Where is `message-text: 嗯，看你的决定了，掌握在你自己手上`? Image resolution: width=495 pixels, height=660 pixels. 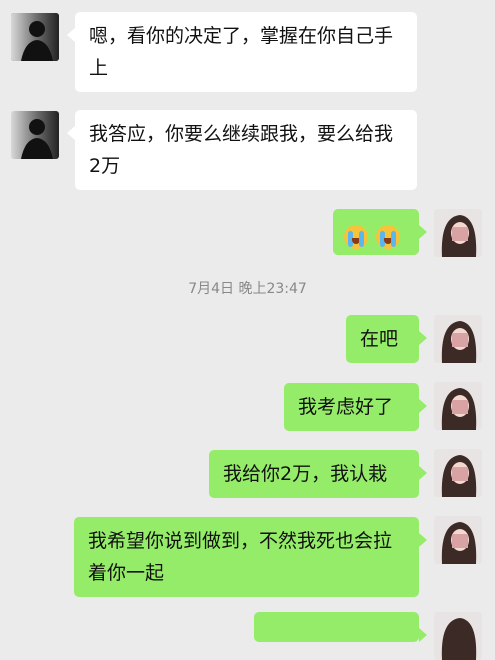
message-text: 嗯，看你的决定了，掌握在你自己手上 is located at coordinates (241, 52).